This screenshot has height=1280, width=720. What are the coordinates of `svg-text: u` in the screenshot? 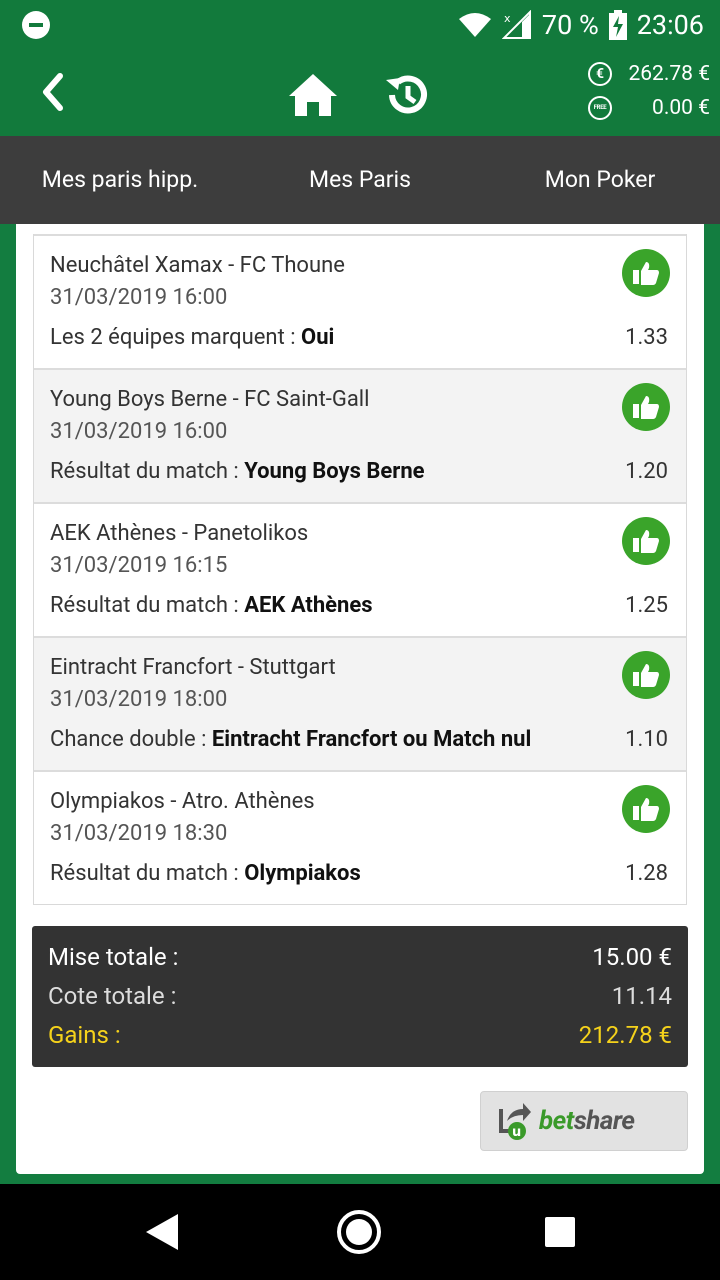 It's located at (516, 1132).